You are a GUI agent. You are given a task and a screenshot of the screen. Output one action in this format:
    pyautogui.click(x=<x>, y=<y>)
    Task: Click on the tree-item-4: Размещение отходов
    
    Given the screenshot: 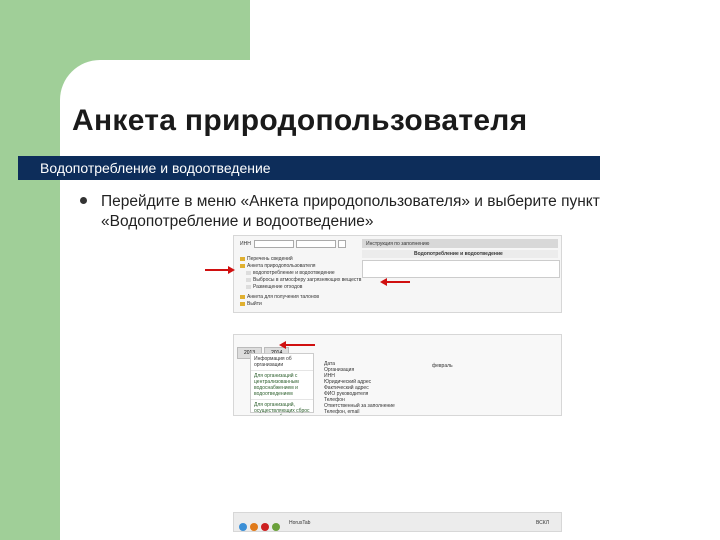 What is the action you would take?
    pyautogui.click(x=274, y=287)
    